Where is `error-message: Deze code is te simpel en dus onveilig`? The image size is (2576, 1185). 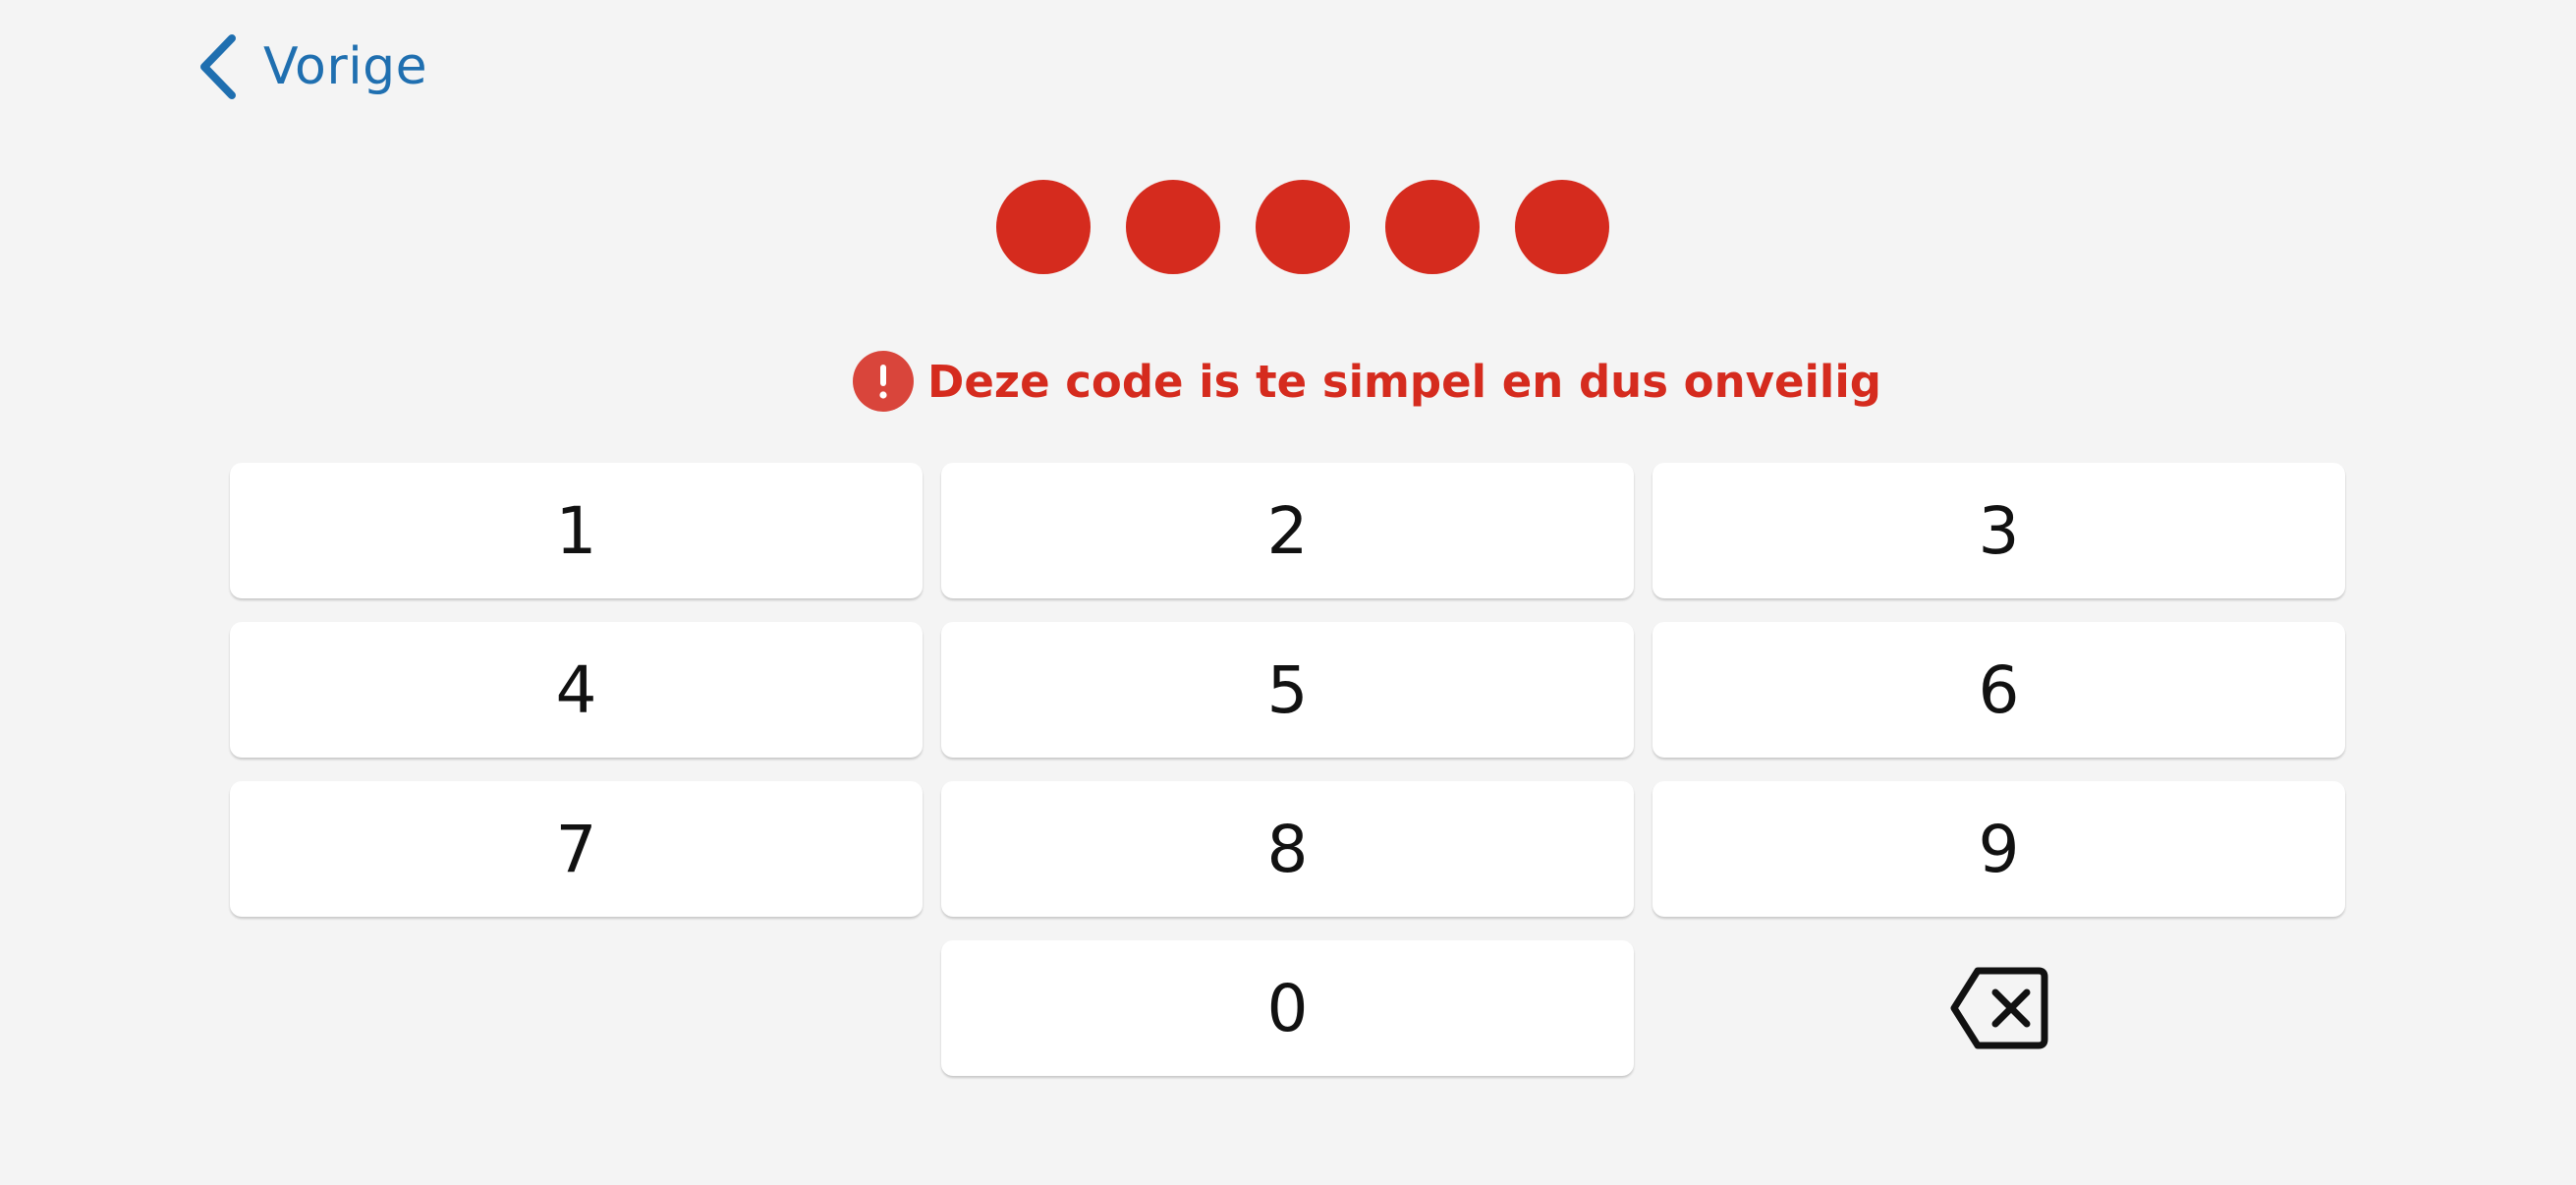
error-message: Deze code is te simpel en dus onveilig is located at coordinates (1367, 382).